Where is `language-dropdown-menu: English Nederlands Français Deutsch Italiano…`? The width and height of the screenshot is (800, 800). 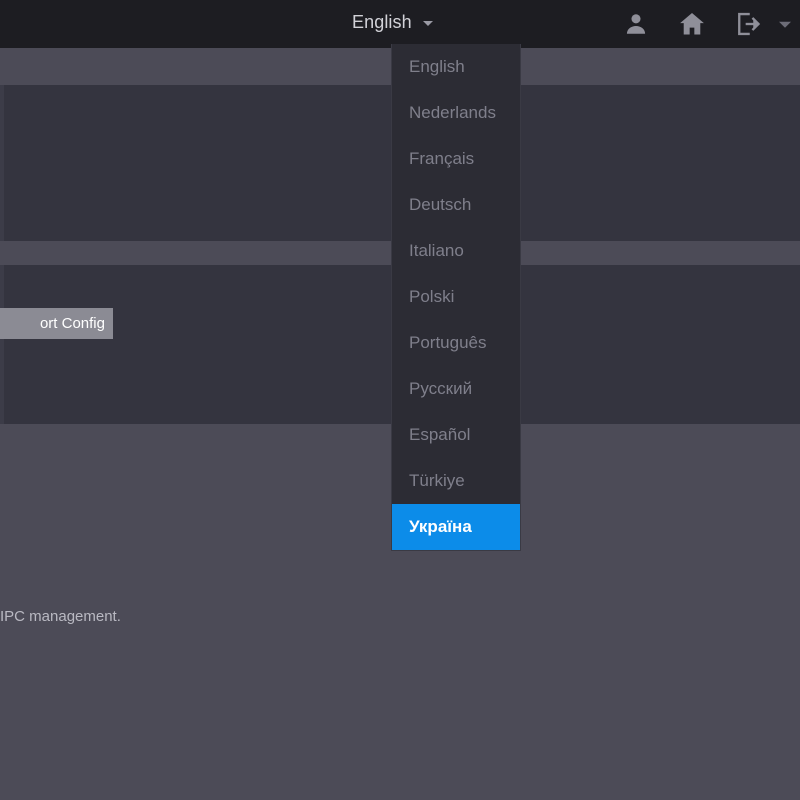 language-dropdown-menu: English Nederlands Français Deutsch Italiano… is located at coordinates (456, 297).